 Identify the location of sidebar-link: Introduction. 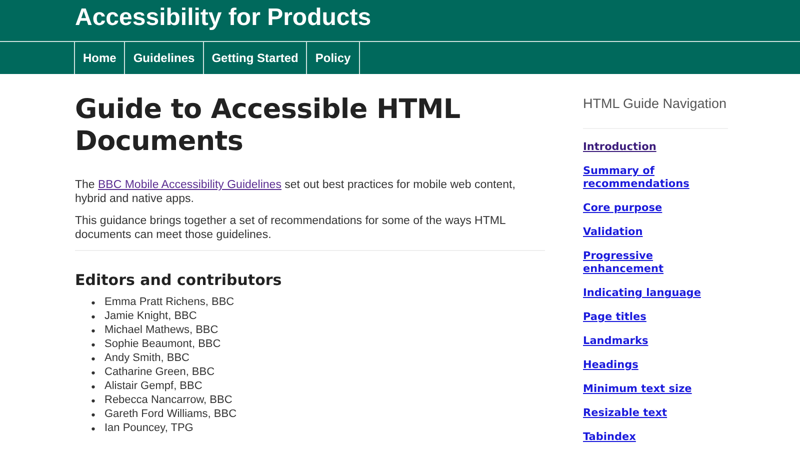
(653, 147).